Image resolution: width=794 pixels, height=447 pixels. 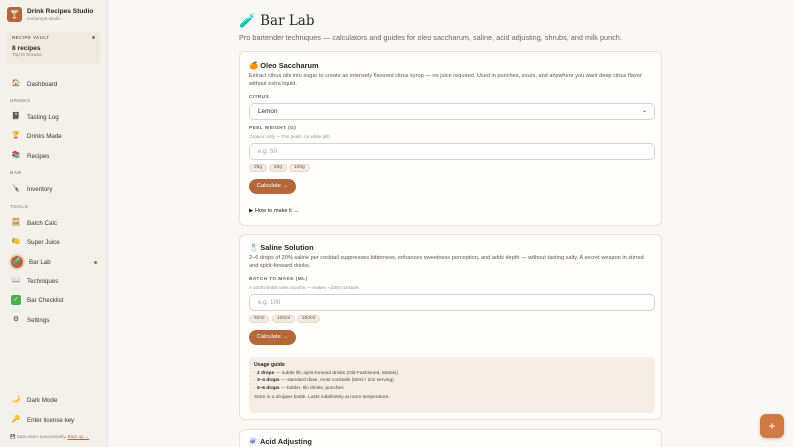 What do you see at coordinates (31, 37) in the screenshot?
I see `vault-label: RECIPE VAULT` at bounding box center [31, 37].